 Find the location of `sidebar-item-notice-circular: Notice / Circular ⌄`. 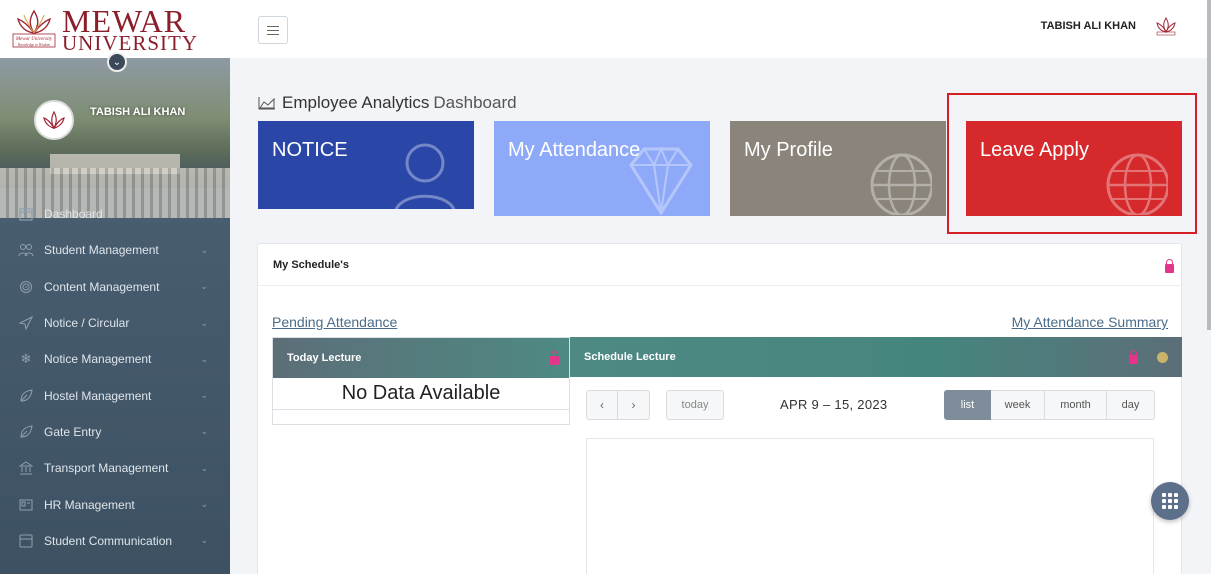

sidebar-item-notice-circular: Notice / Circular ⌄ is located at coordinates (115, 323).